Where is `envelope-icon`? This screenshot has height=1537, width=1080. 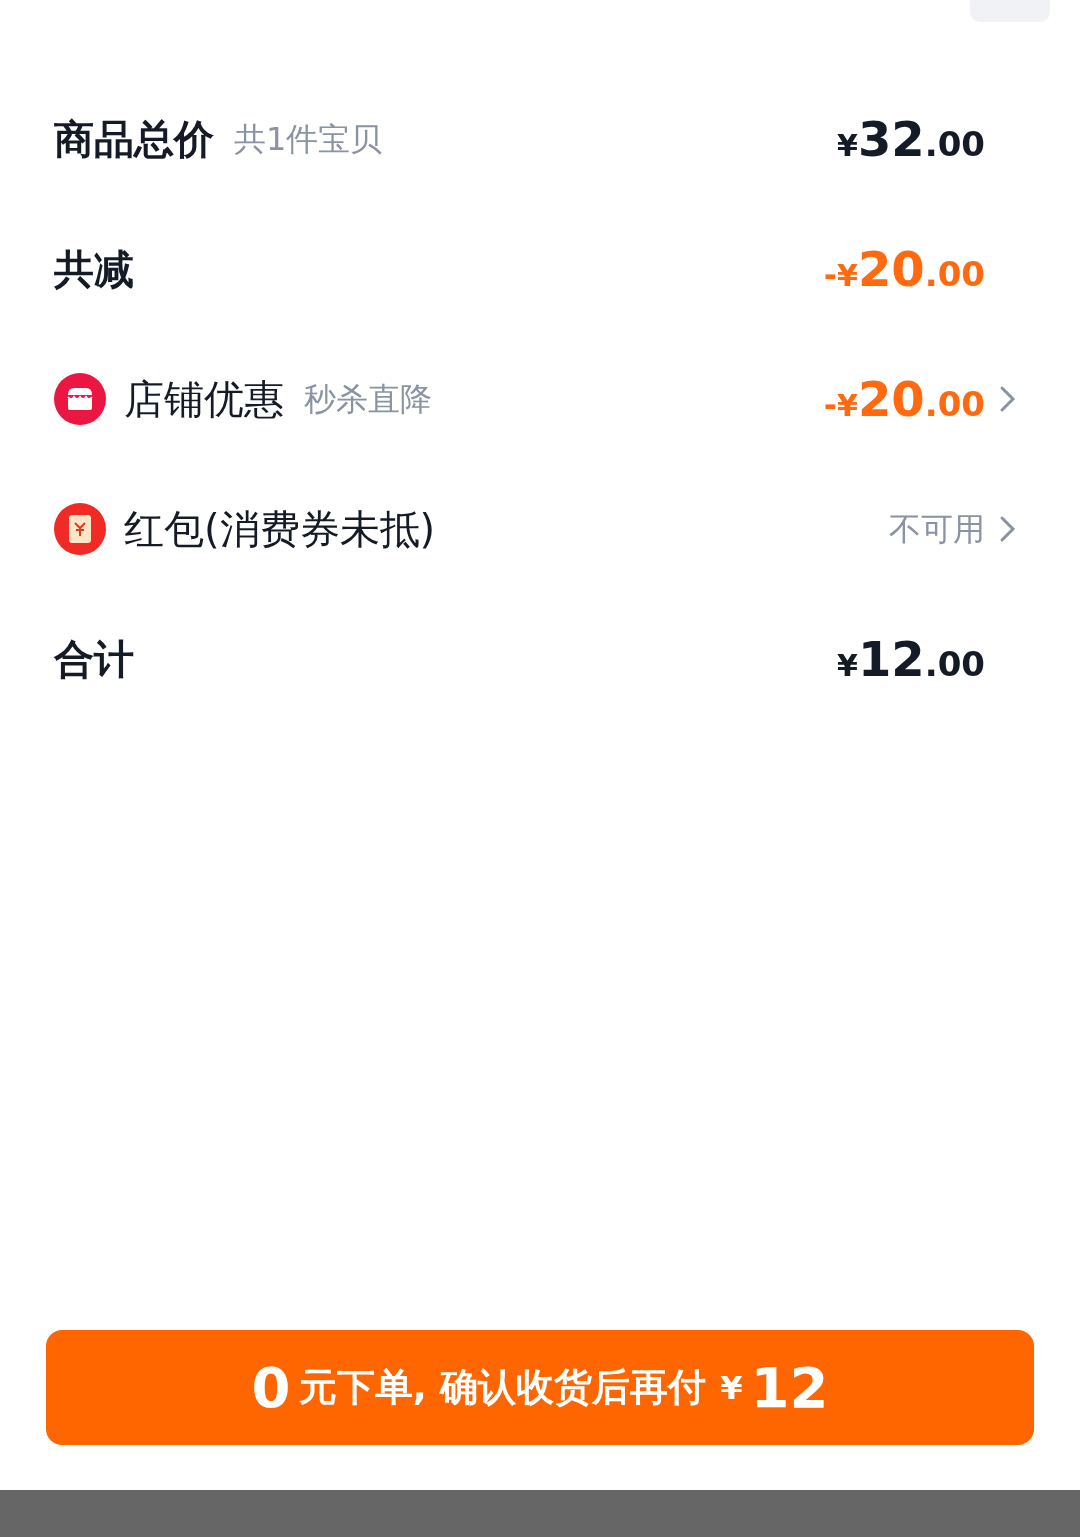
envelope-icon is located at coordinates (80, 529).